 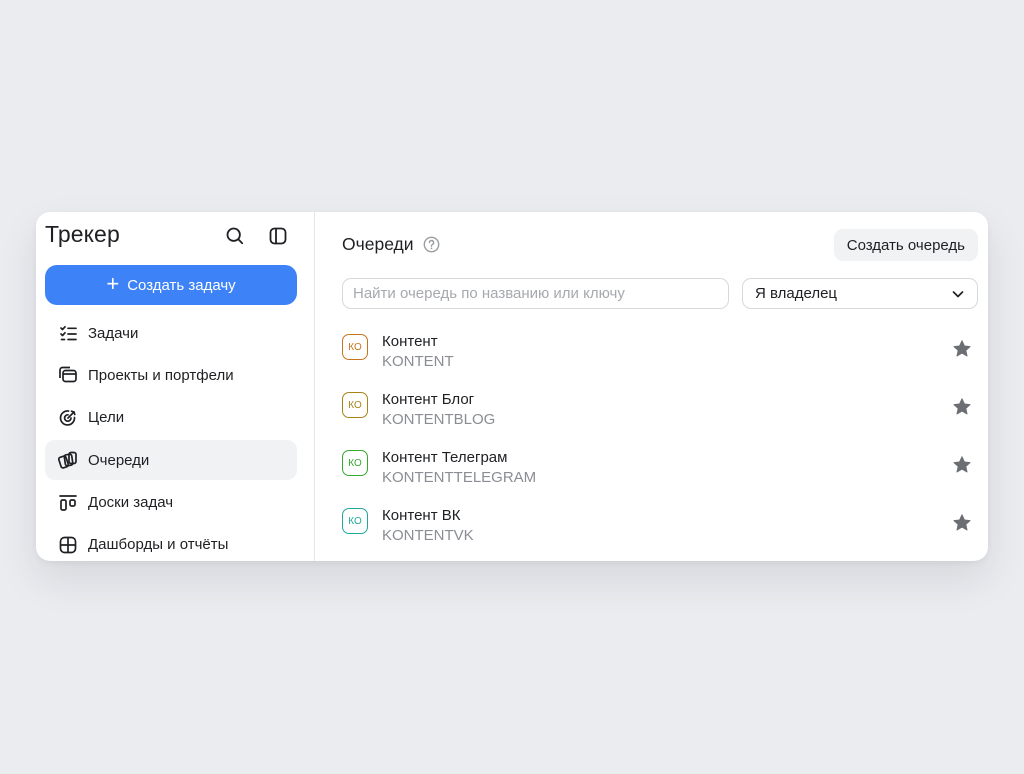 I want to click on sidebar-item-goals: Цели, so click(x=171, y=418).